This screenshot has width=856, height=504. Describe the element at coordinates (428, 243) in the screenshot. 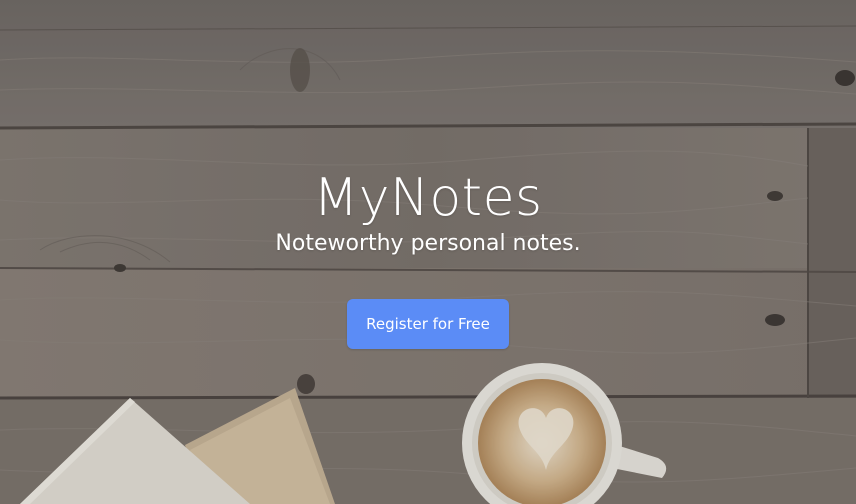

I see `app-tagline: Noteworthy personal notes.` at that location.